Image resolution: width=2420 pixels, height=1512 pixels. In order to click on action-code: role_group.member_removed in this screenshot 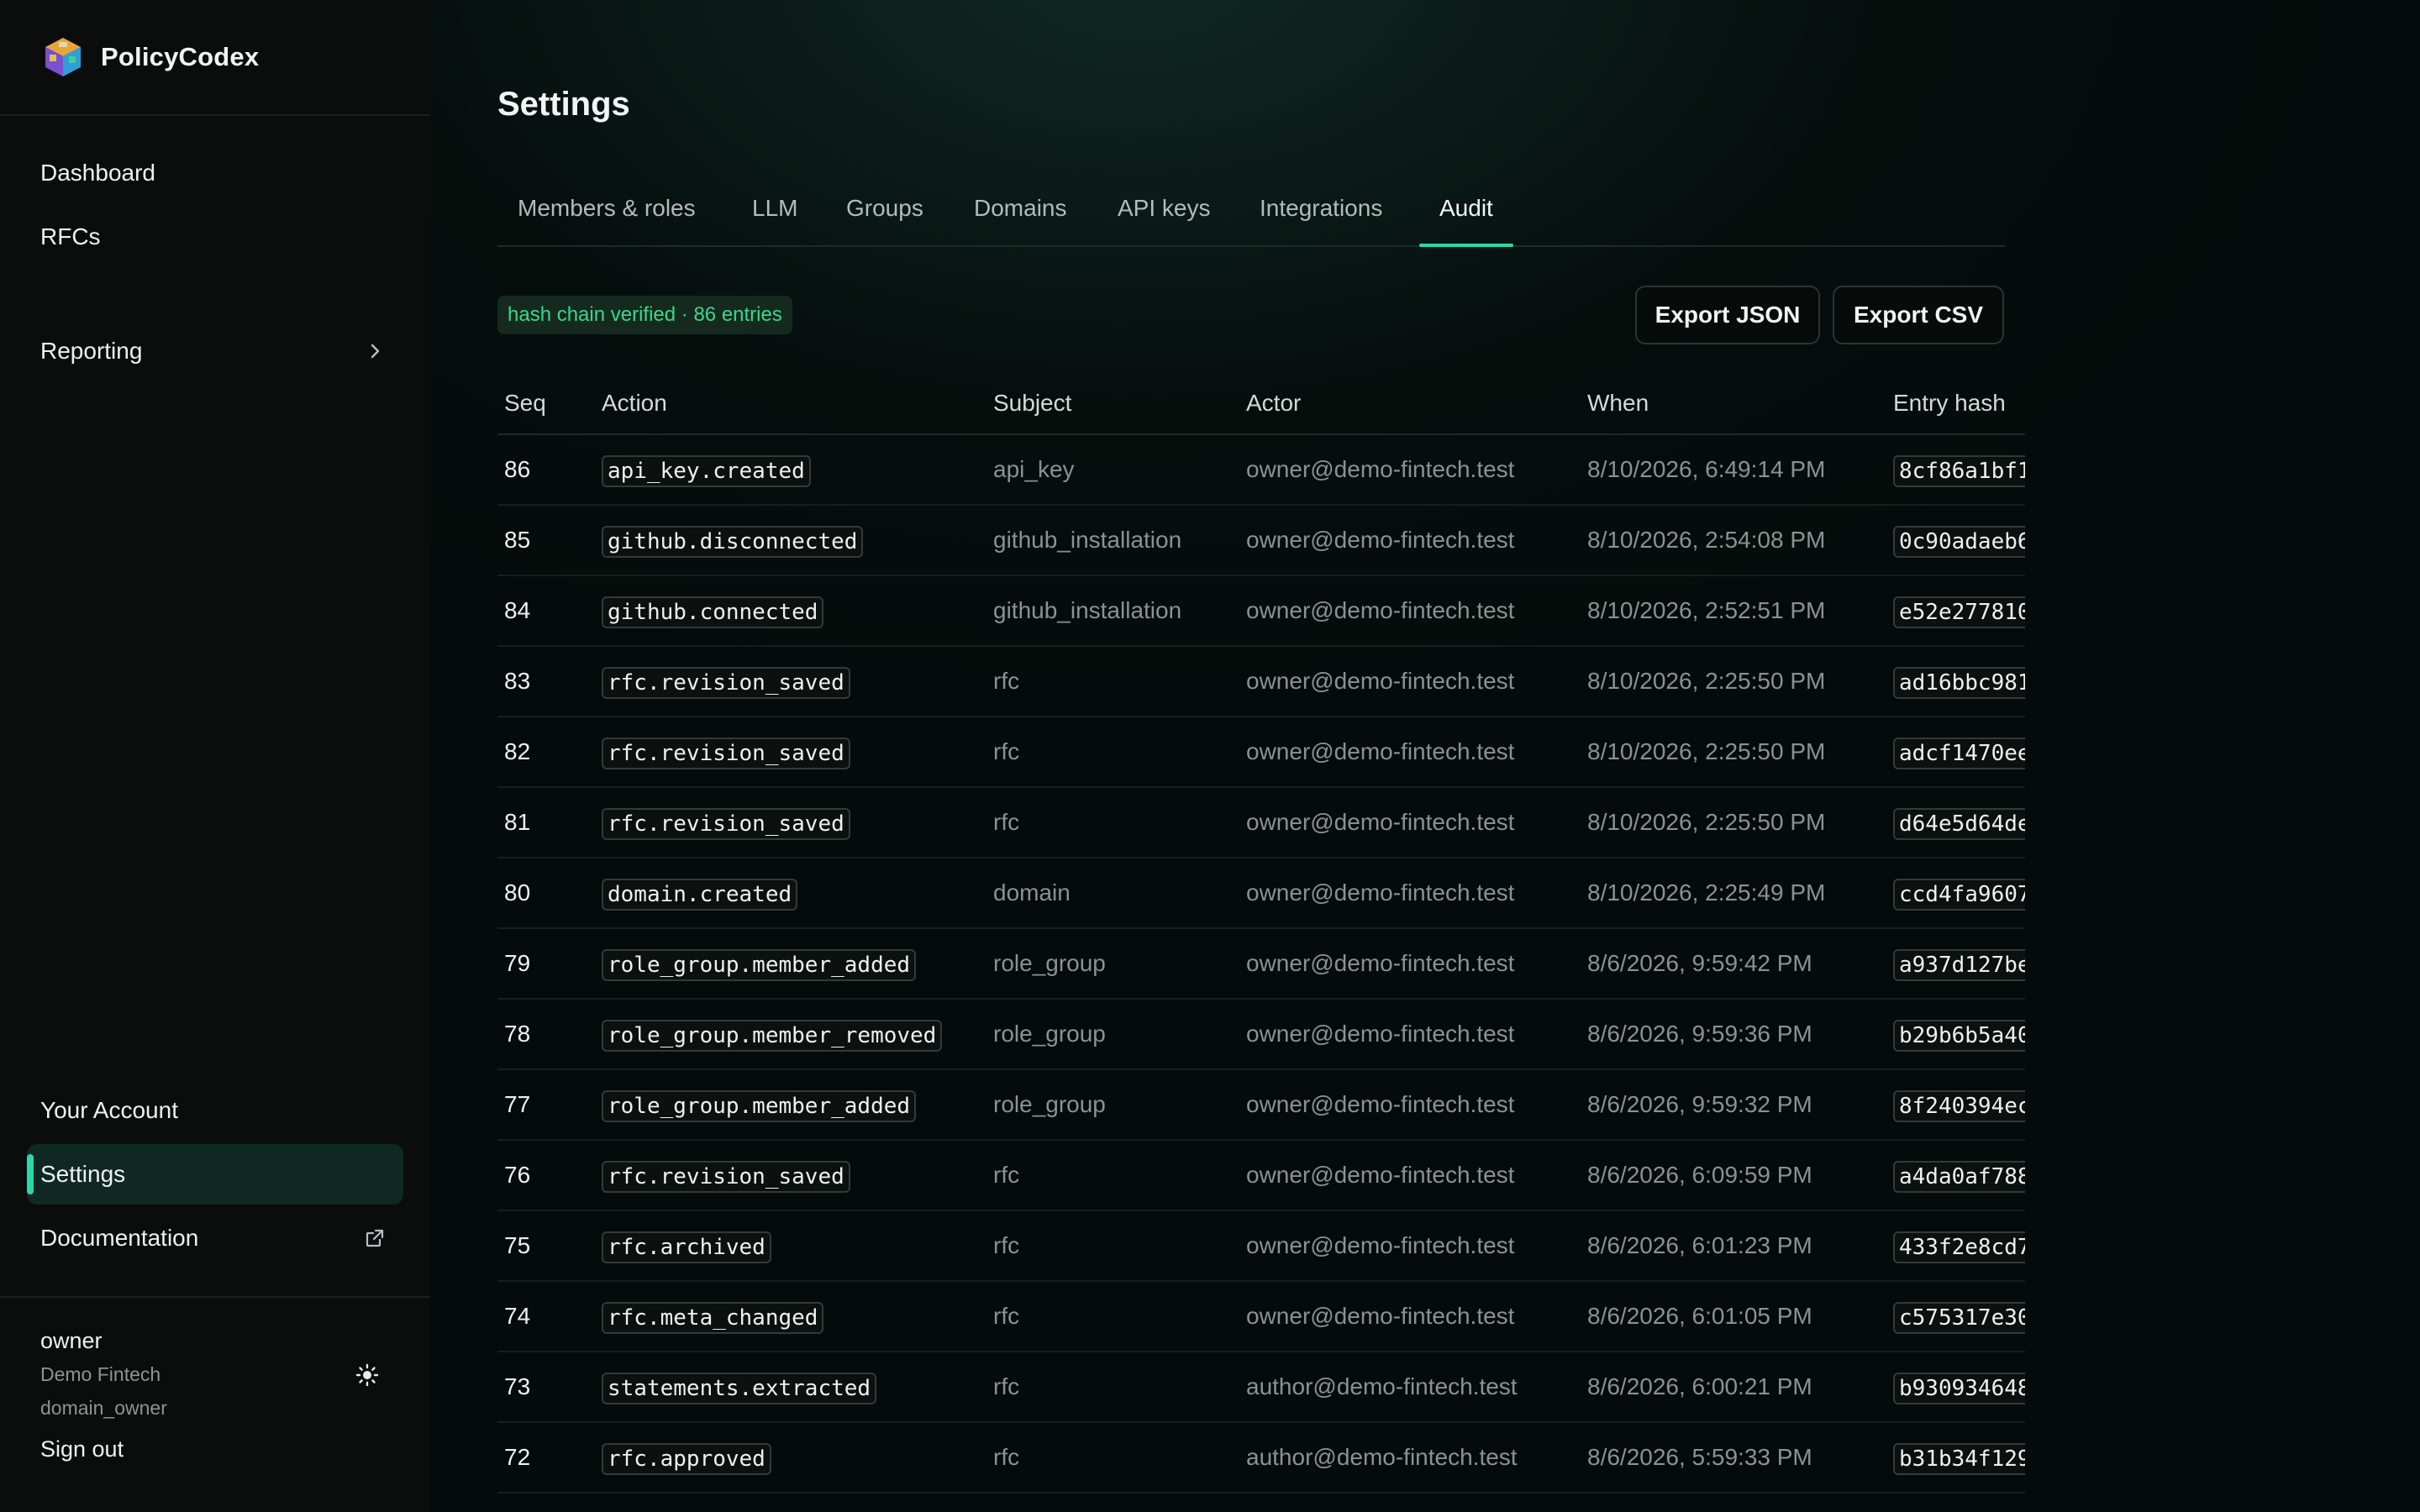, I will do `click(772, 1035)`.